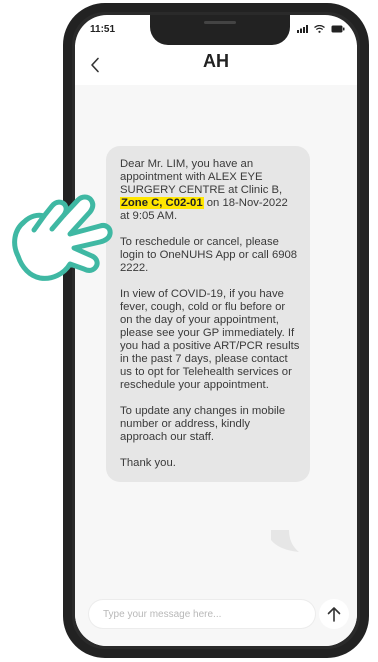  Describe the element at coordinates (285, 541) in the screenshot. I see `bubble-tail` at that location.